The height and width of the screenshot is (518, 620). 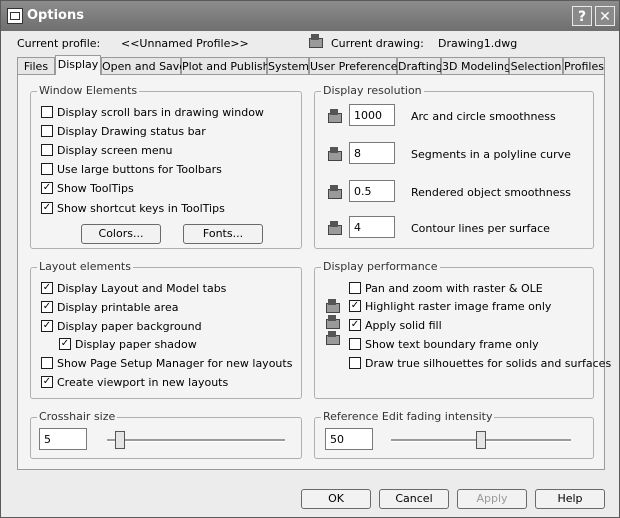 What do you see at coordinates (458, 306) in the screenshot?
I see `checkbox-label: Highlight raster image frame only` at bounding box center [458, 306].